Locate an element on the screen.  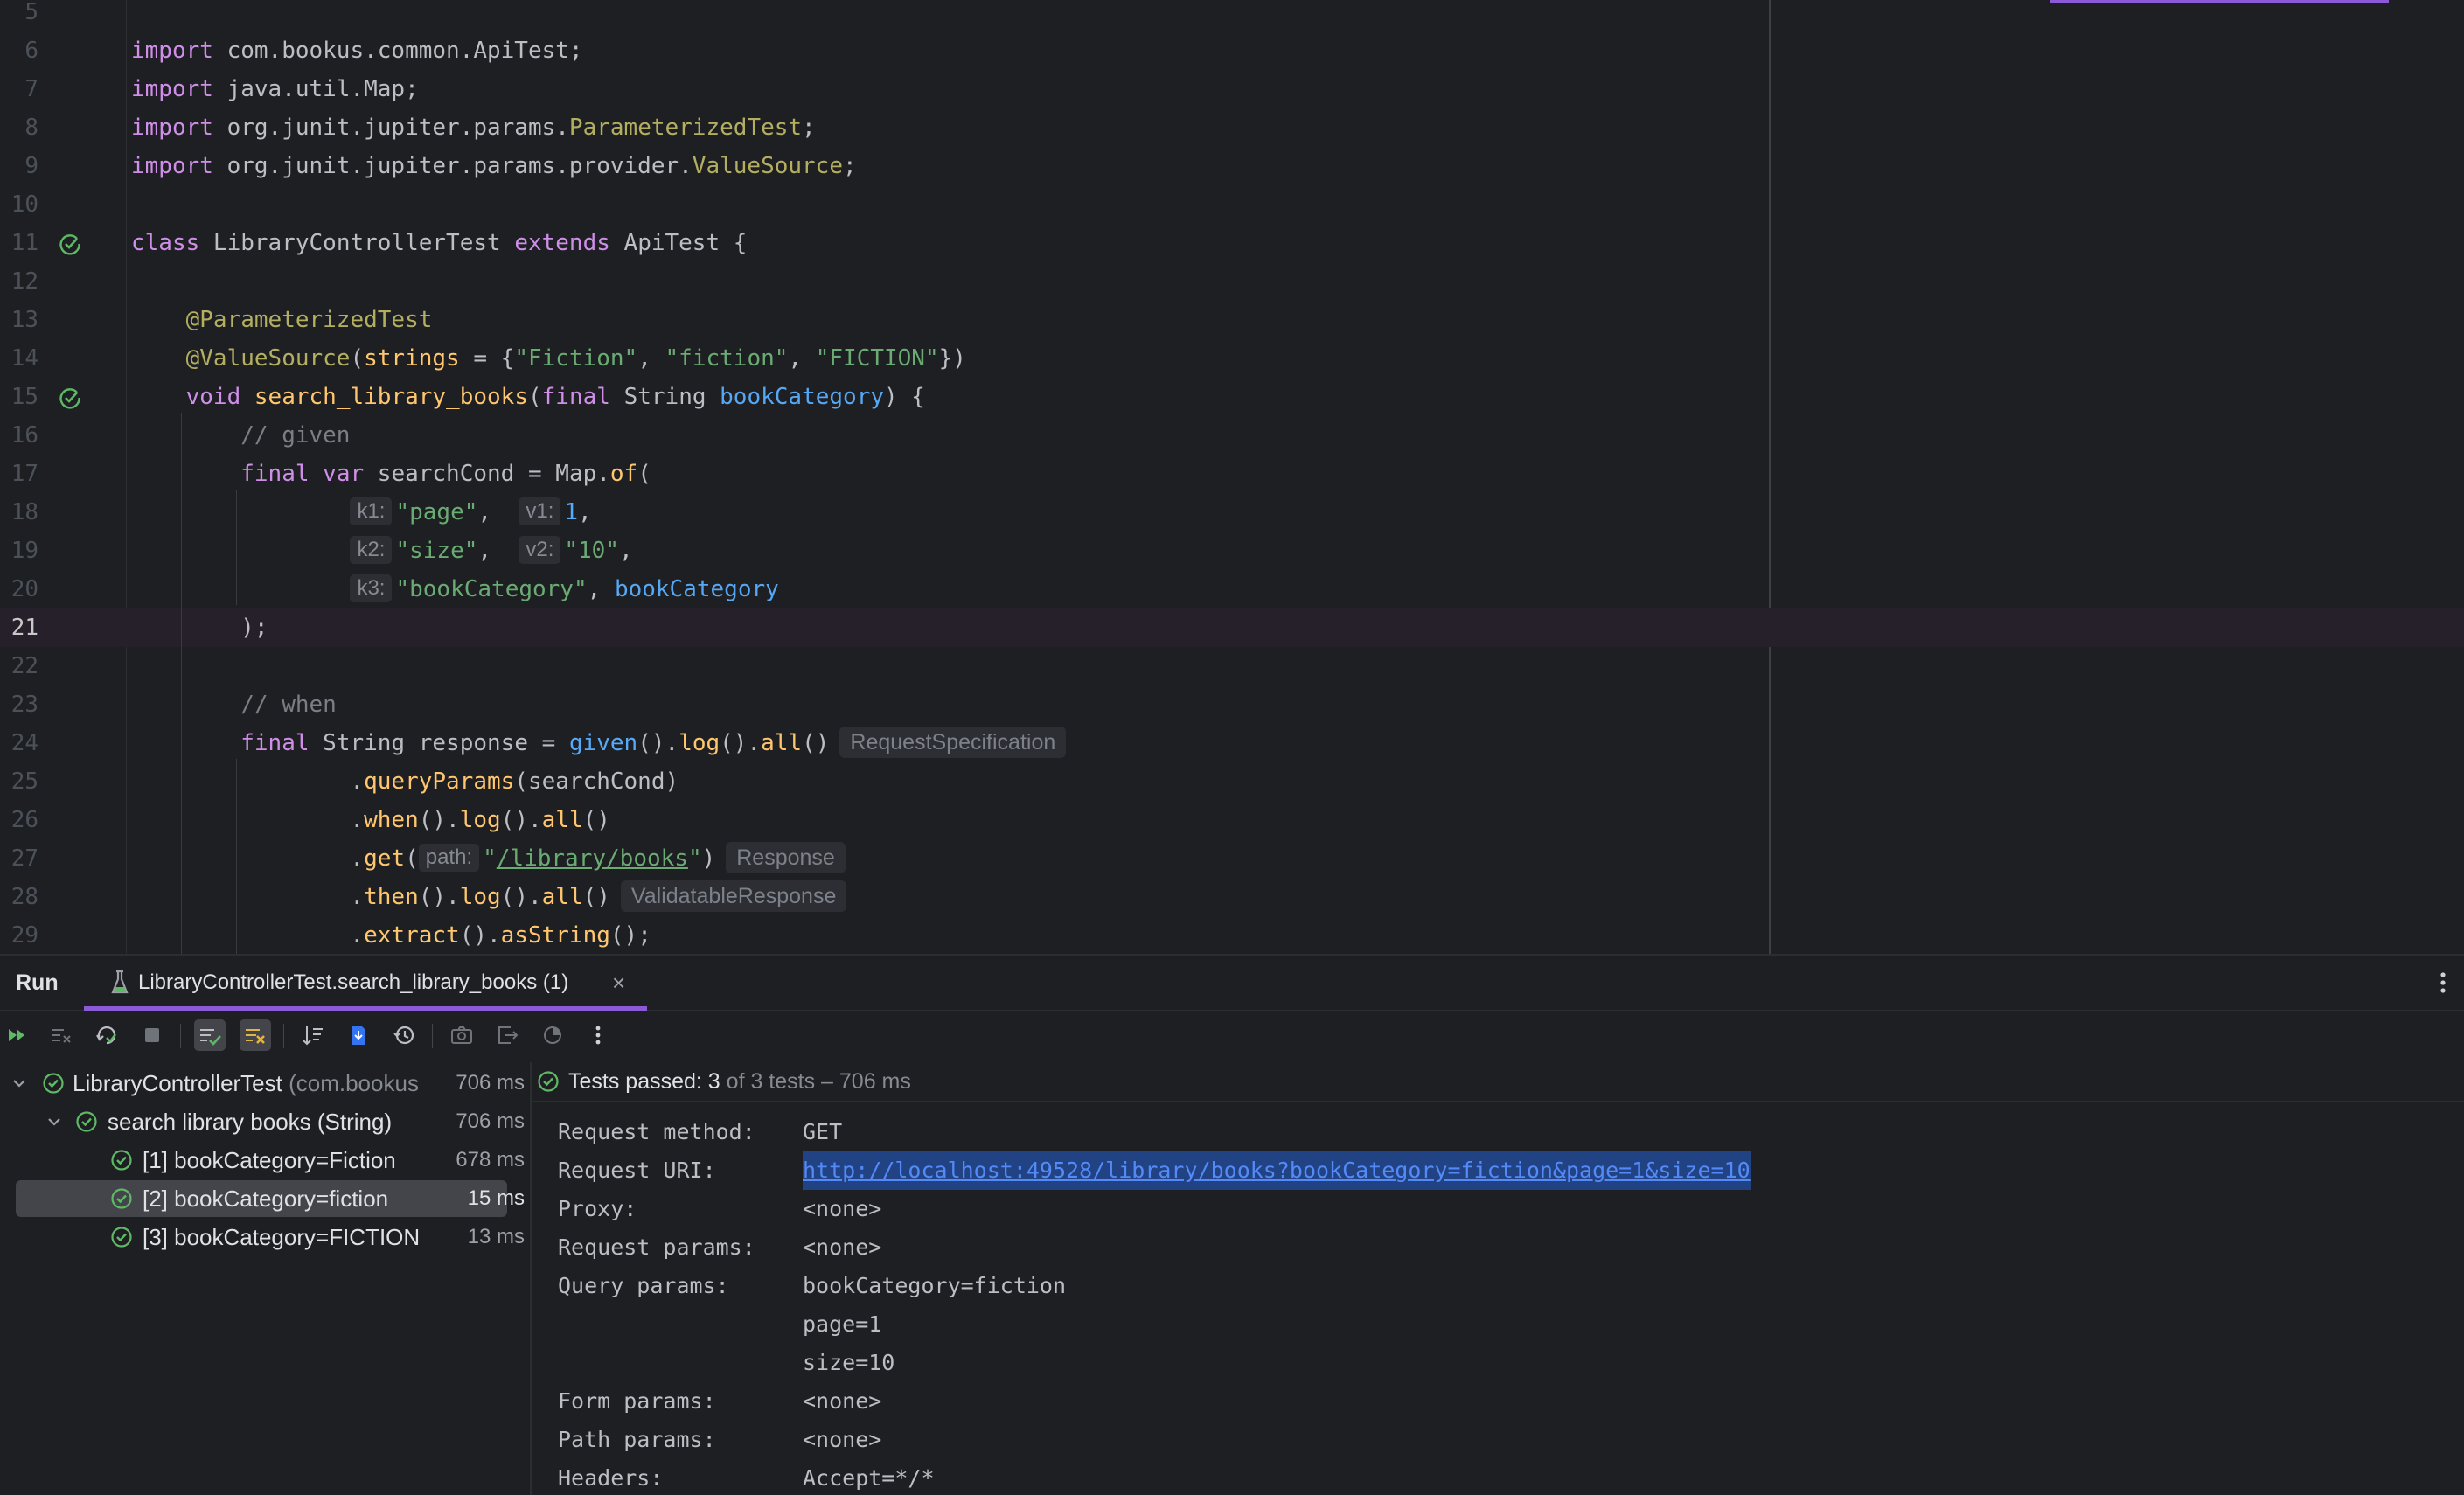
show-passed-button is located at coordinates (210, 1035).